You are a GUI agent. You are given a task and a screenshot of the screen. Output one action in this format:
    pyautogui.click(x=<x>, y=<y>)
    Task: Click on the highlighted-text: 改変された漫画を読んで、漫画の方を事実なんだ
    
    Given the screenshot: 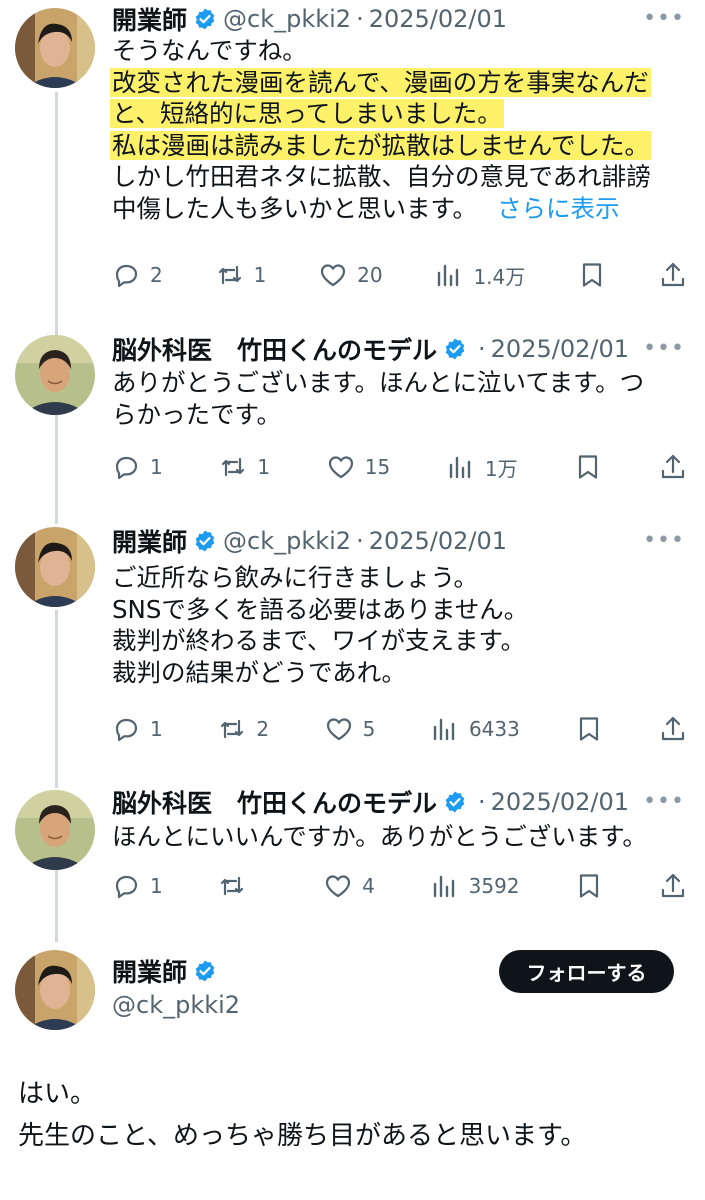 What is the action you would take?
    pyautogui.click(x=380, y=82)
    